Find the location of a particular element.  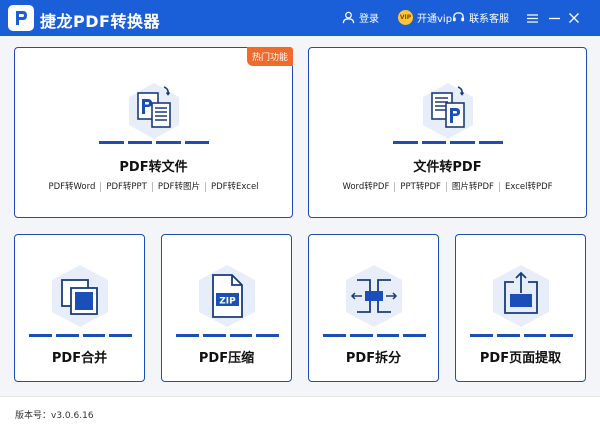

version-label: 版本号：v3.0.6.16 is located at coordinates (54, 416).